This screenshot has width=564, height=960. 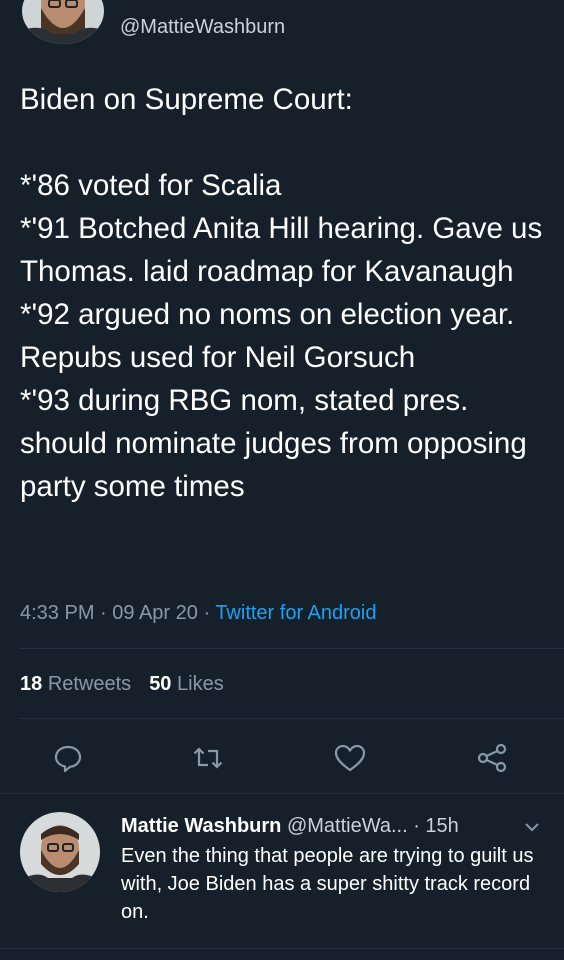 What do you see at coordinates (155, 613) in the screenshot?
I see `tweet-date: 09 Apr 20` at bounding box center [155, 613].